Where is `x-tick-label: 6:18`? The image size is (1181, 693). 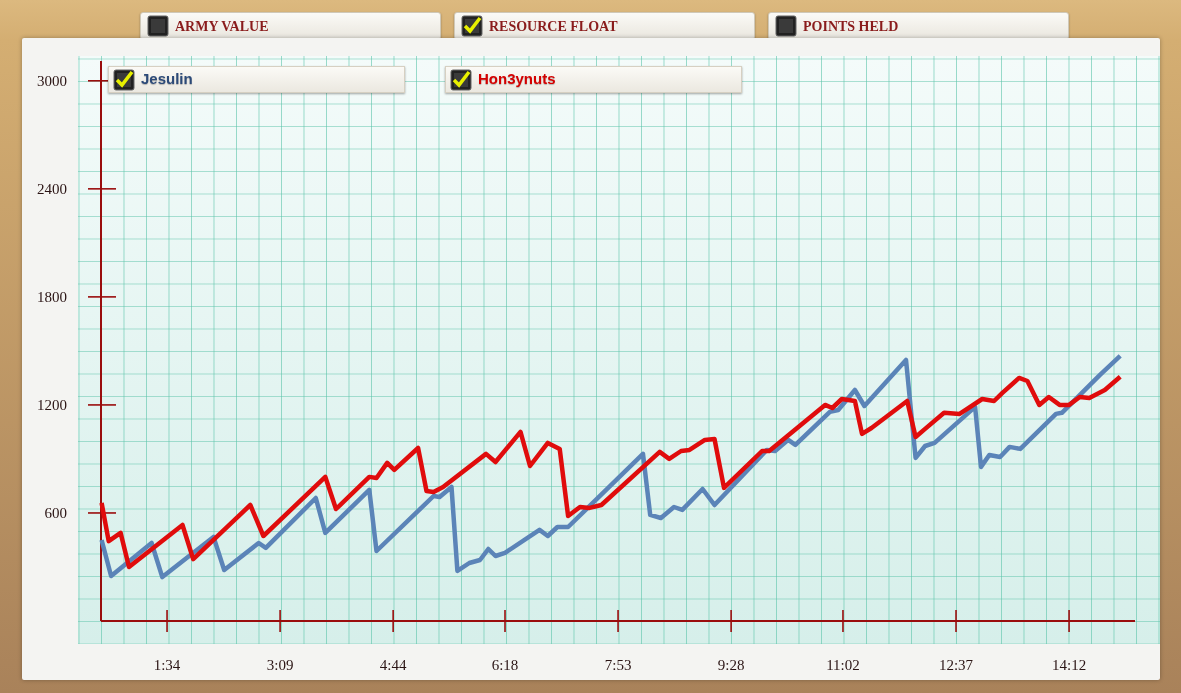 x-tick-label: 6:18 is located at coordinates (505, 665).